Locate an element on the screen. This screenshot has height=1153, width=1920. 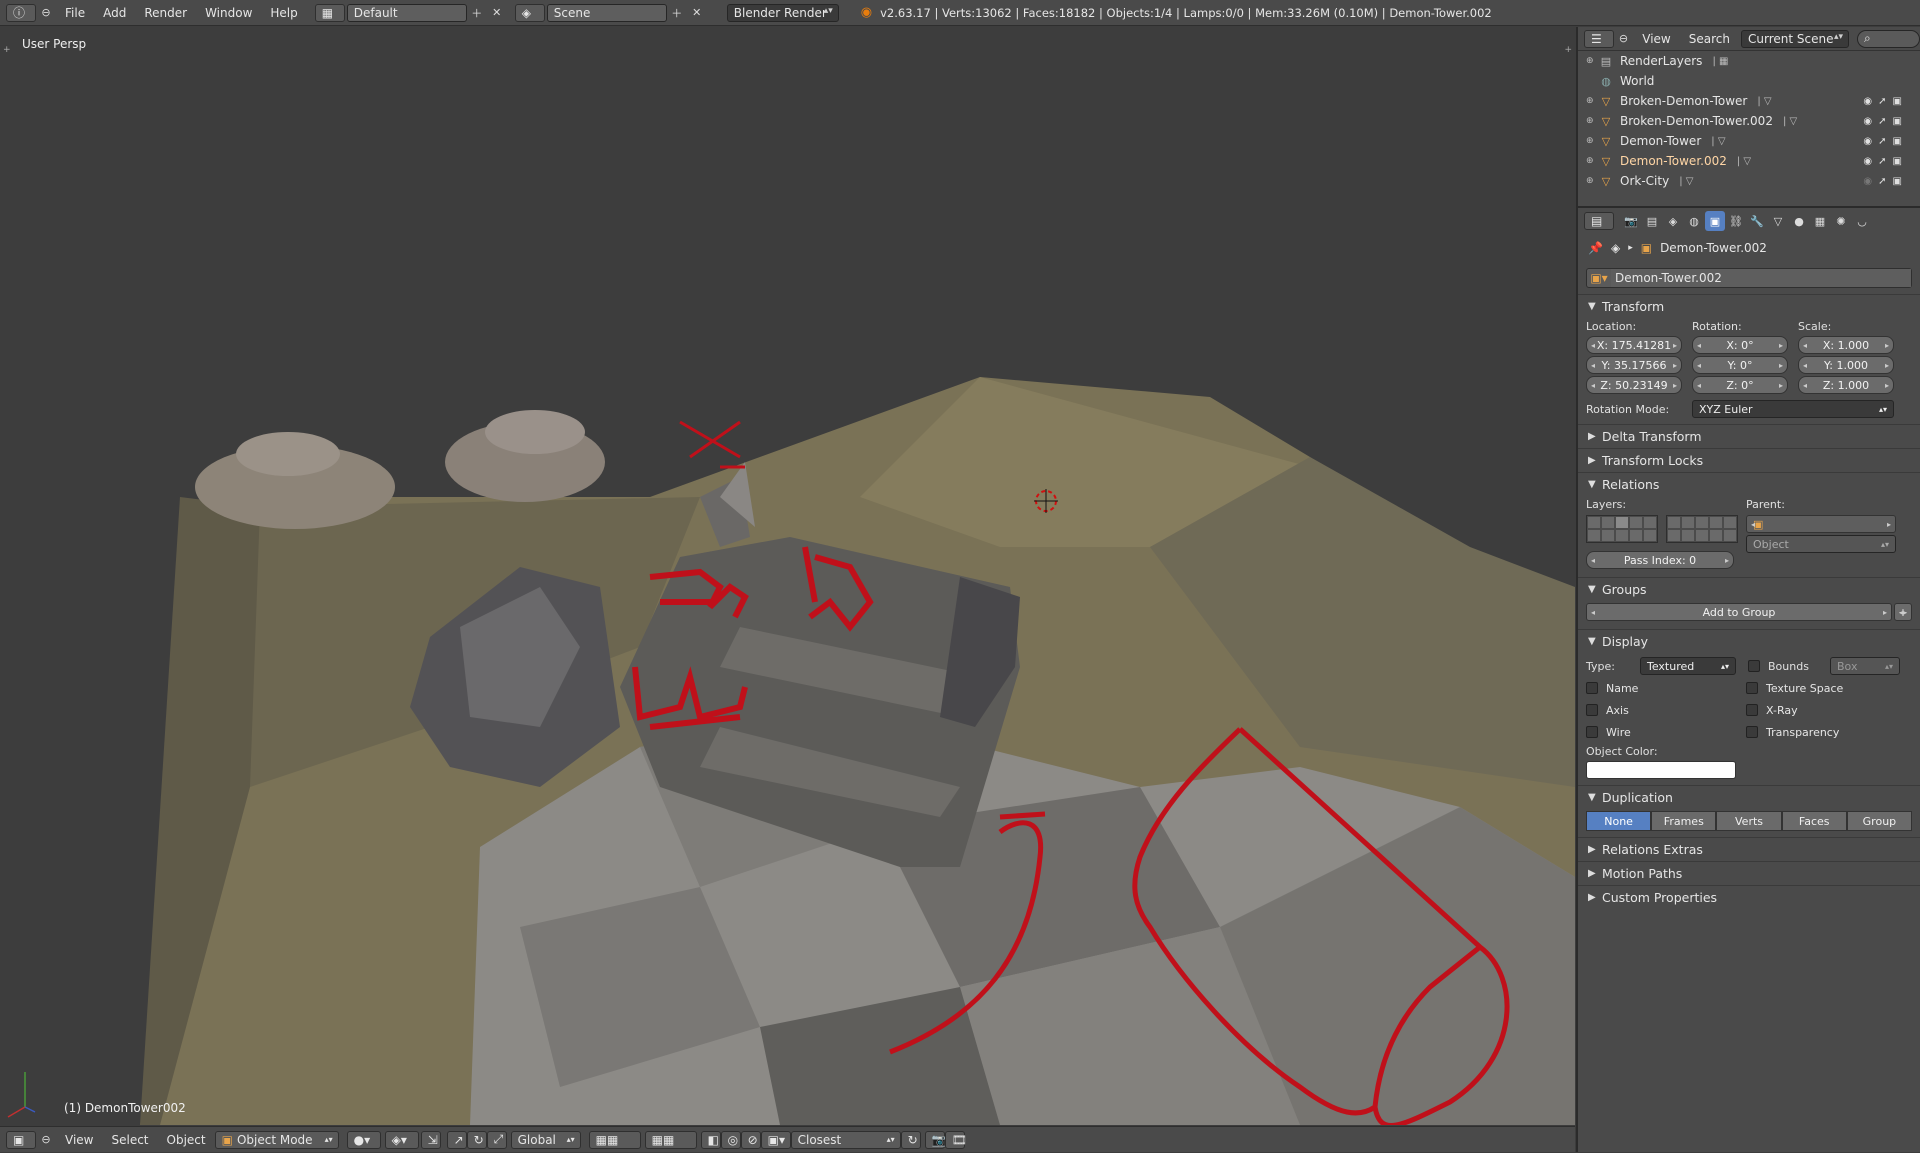
scene-tab-icon: ◈ is located at coordinates (1673, 221).